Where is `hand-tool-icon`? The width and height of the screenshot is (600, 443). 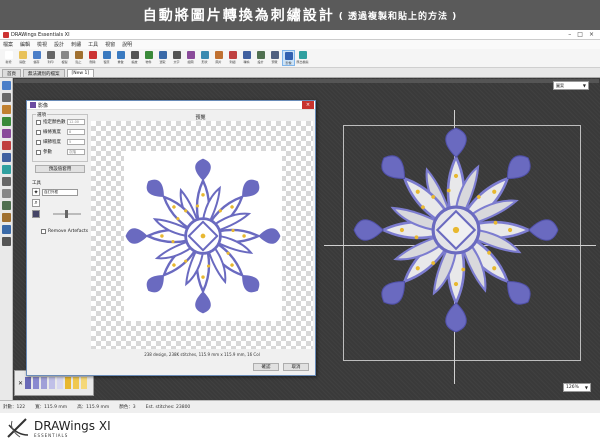
hand-tool-icon is located at coordinates (6, 193).